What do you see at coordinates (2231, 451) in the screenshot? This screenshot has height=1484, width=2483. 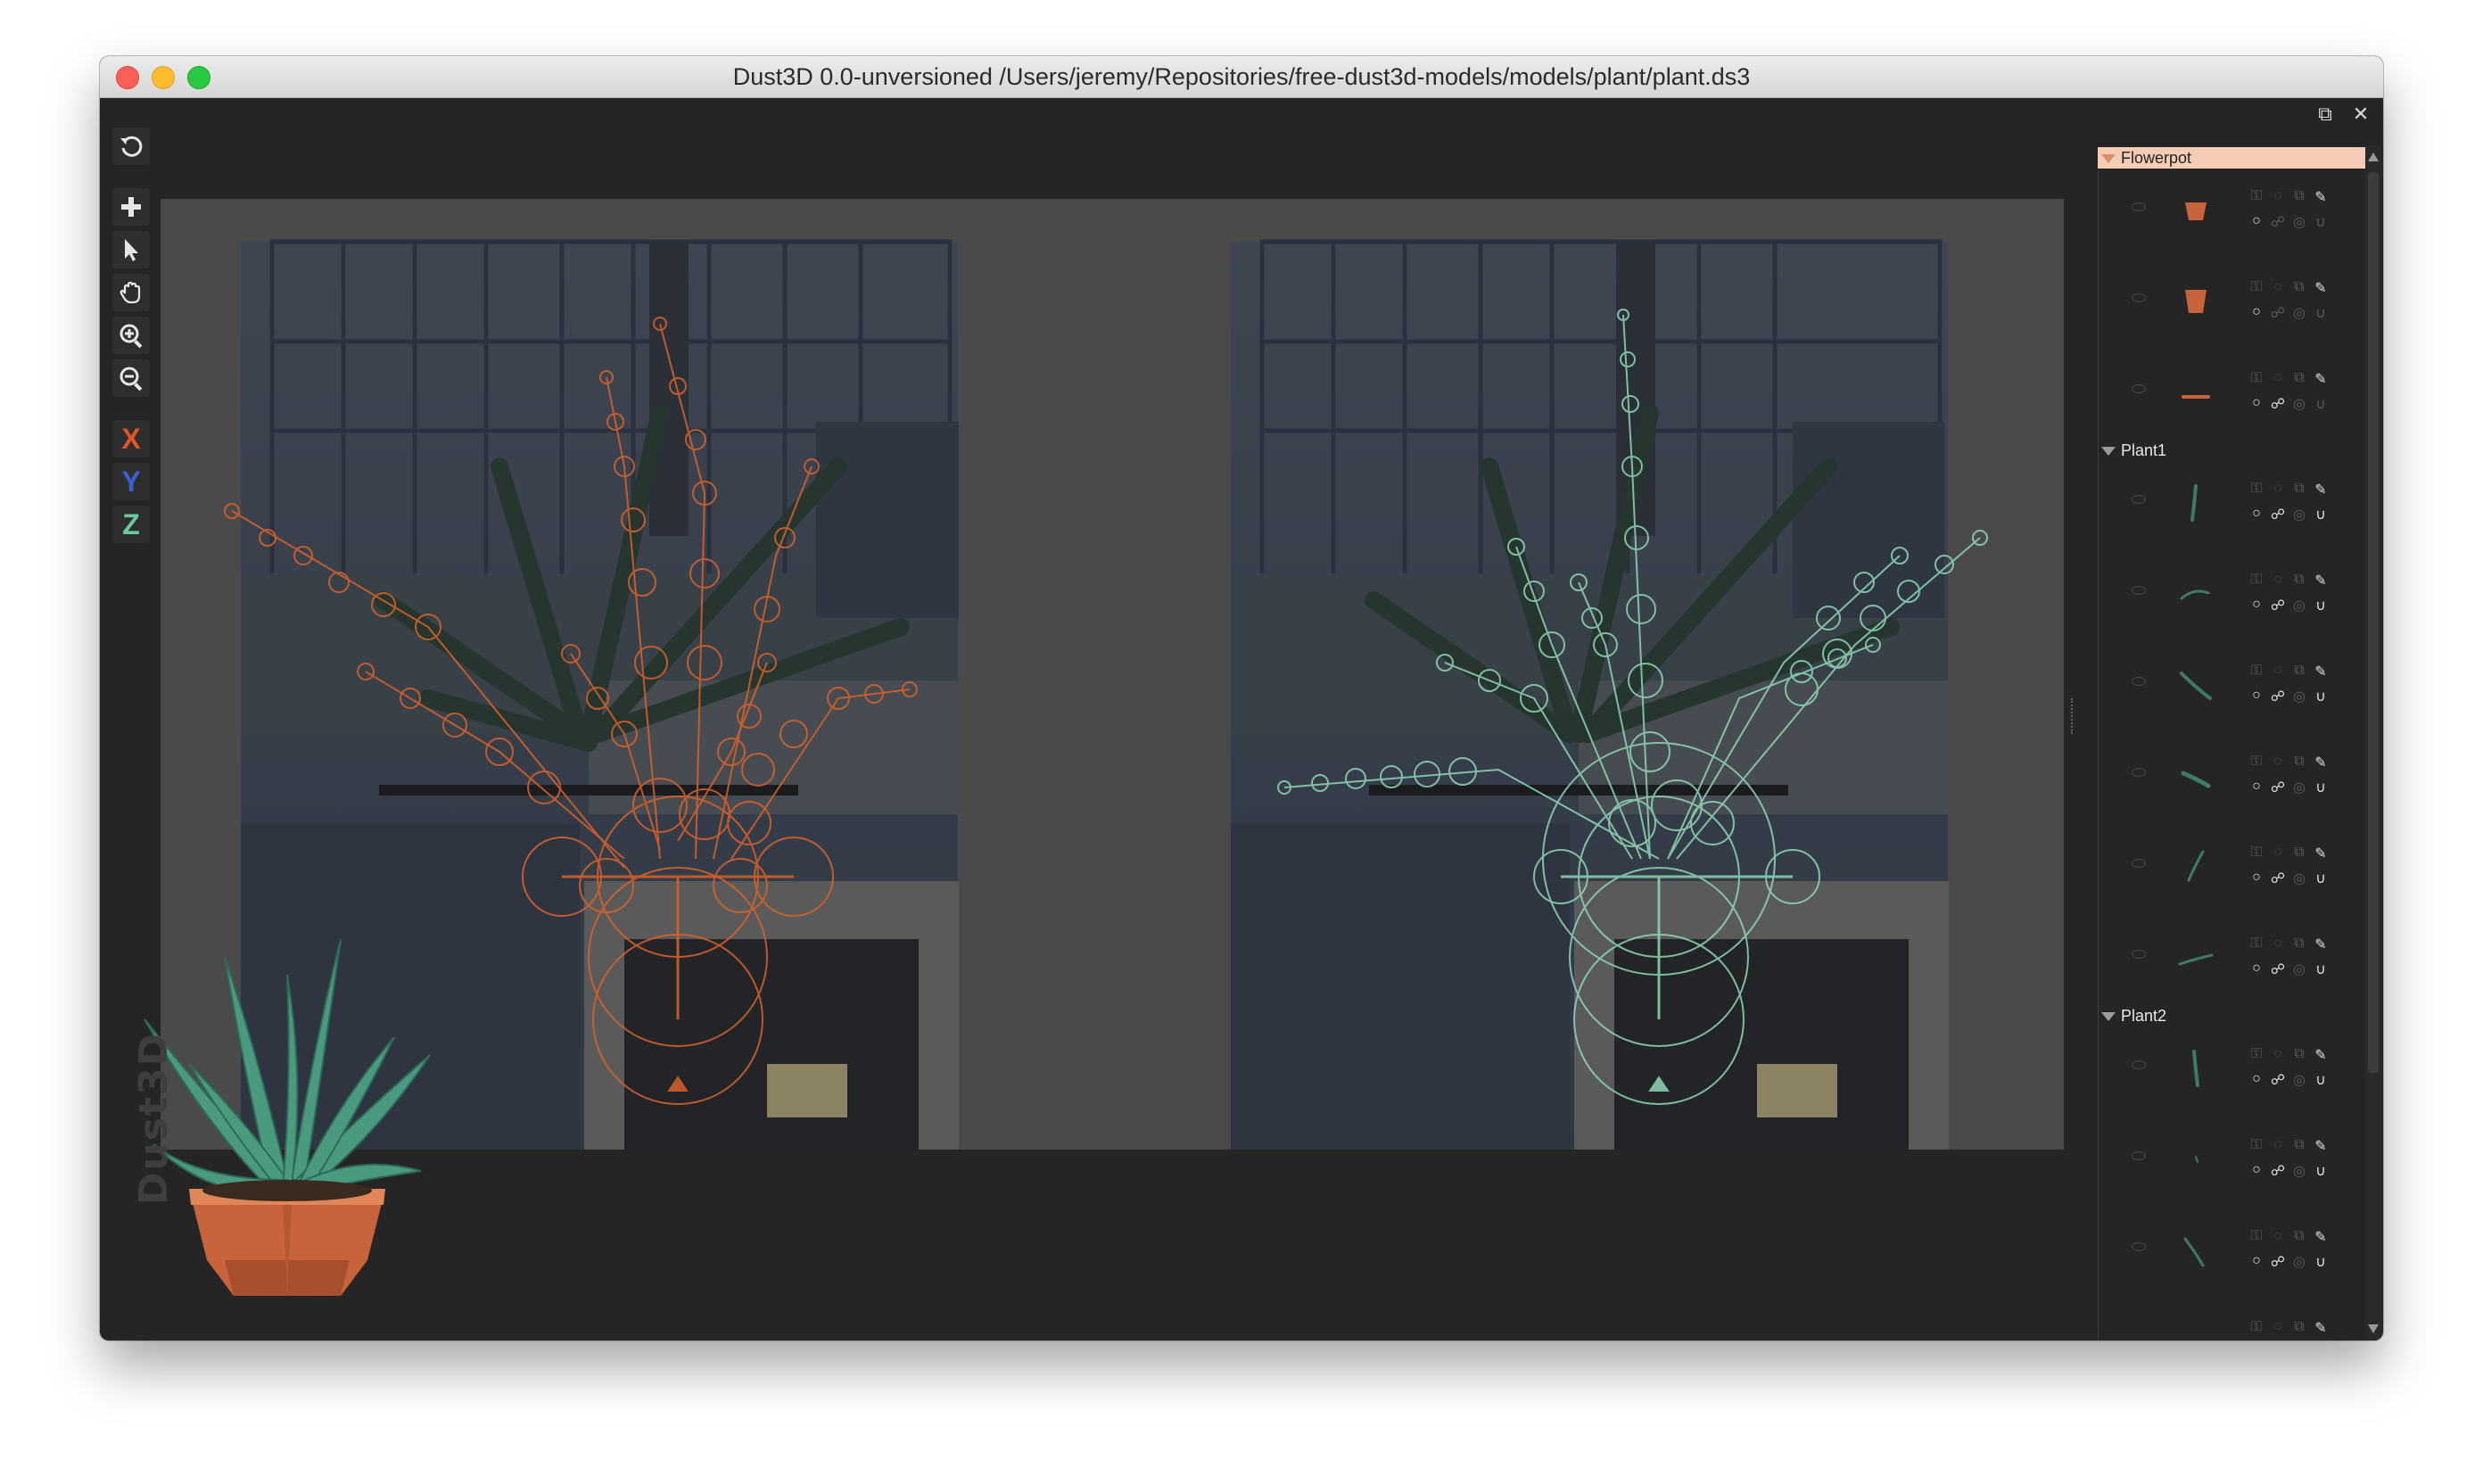 I see `group-header-plant1: Plant1` at bounding box center [2231, 451].